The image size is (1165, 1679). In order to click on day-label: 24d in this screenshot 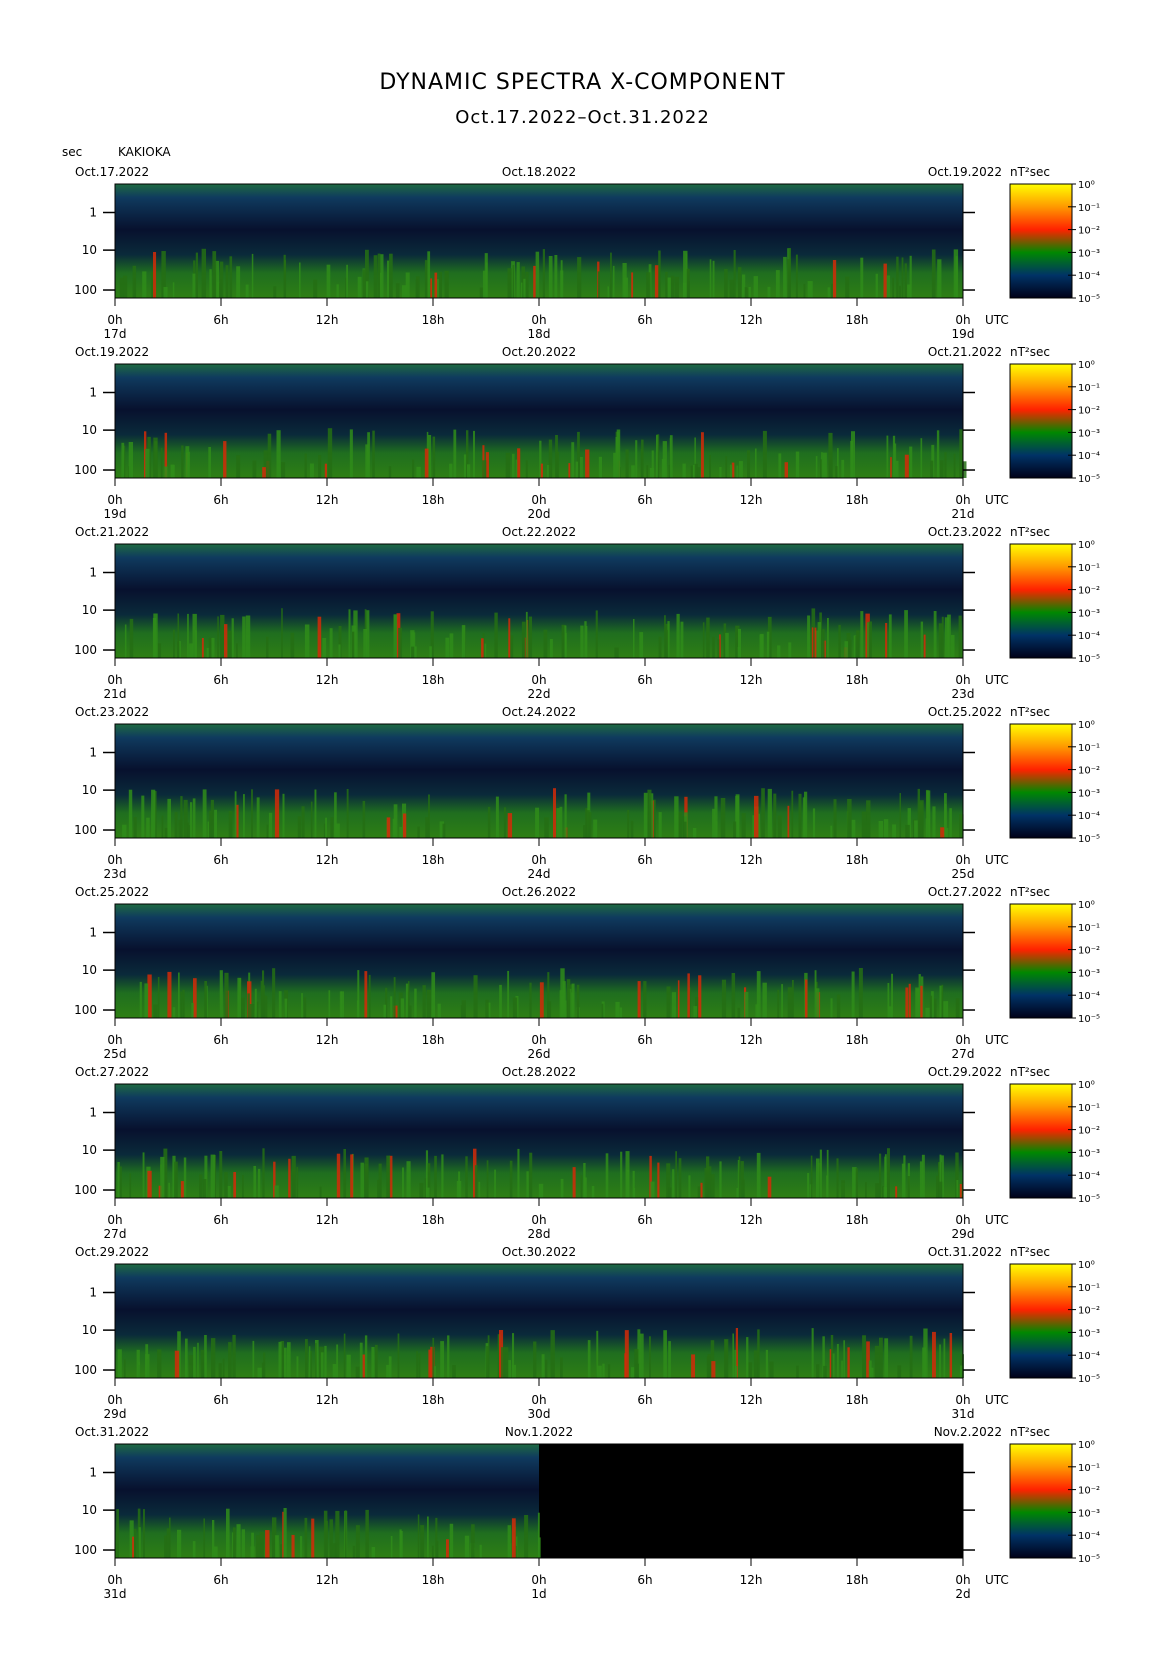, I will do `click(539, 874)`.